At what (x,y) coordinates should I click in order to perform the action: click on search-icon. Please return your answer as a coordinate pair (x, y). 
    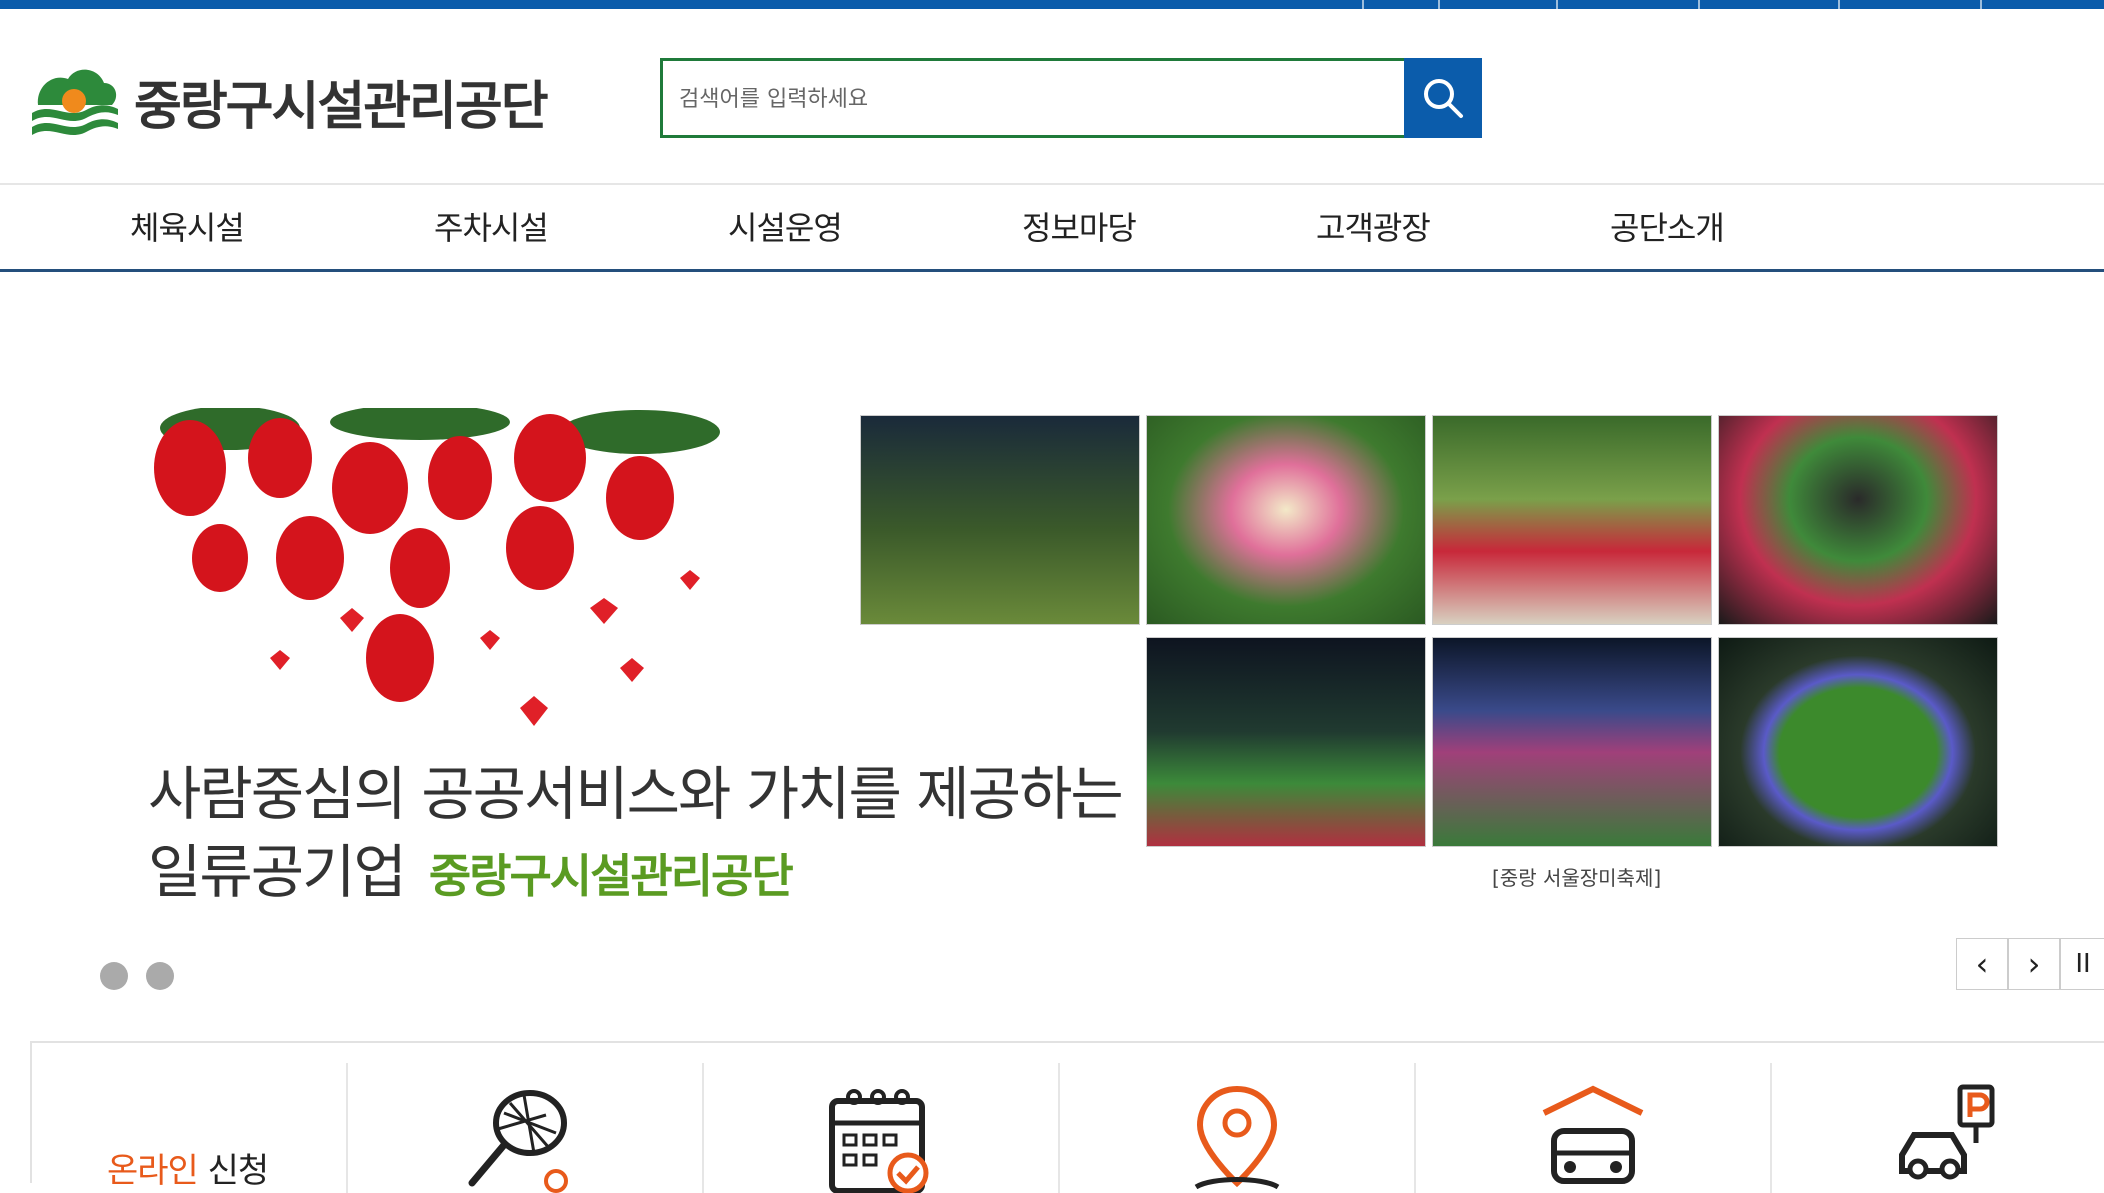
    Looking at the image, I should click on (1443, 98).